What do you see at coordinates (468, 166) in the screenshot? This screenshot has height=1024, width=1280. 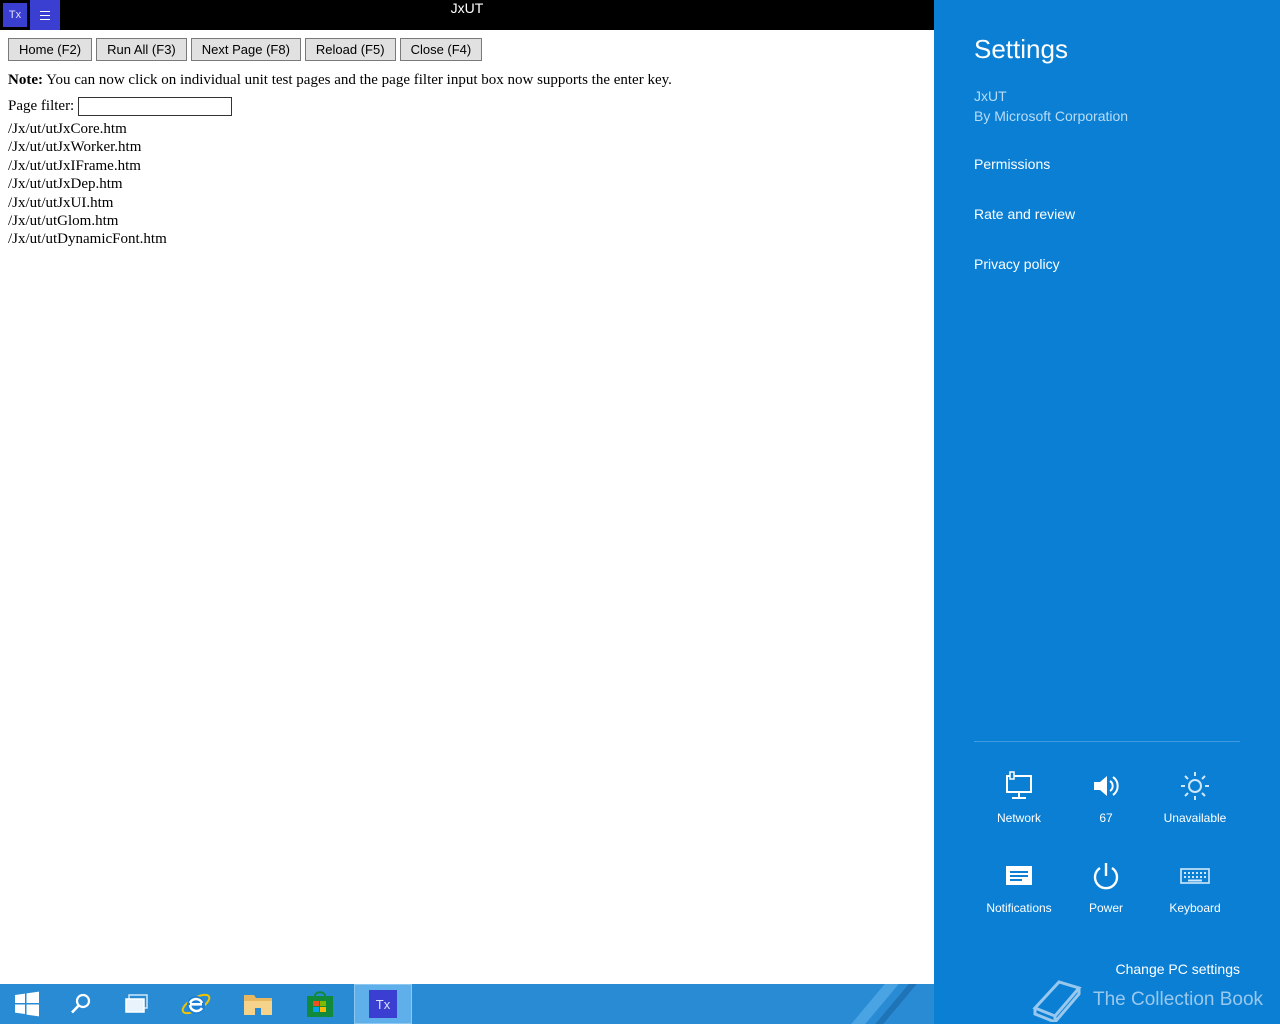 I see `page-link: /Jx/ut/utJxIFrame.htm` at bounding box center [468, 166].